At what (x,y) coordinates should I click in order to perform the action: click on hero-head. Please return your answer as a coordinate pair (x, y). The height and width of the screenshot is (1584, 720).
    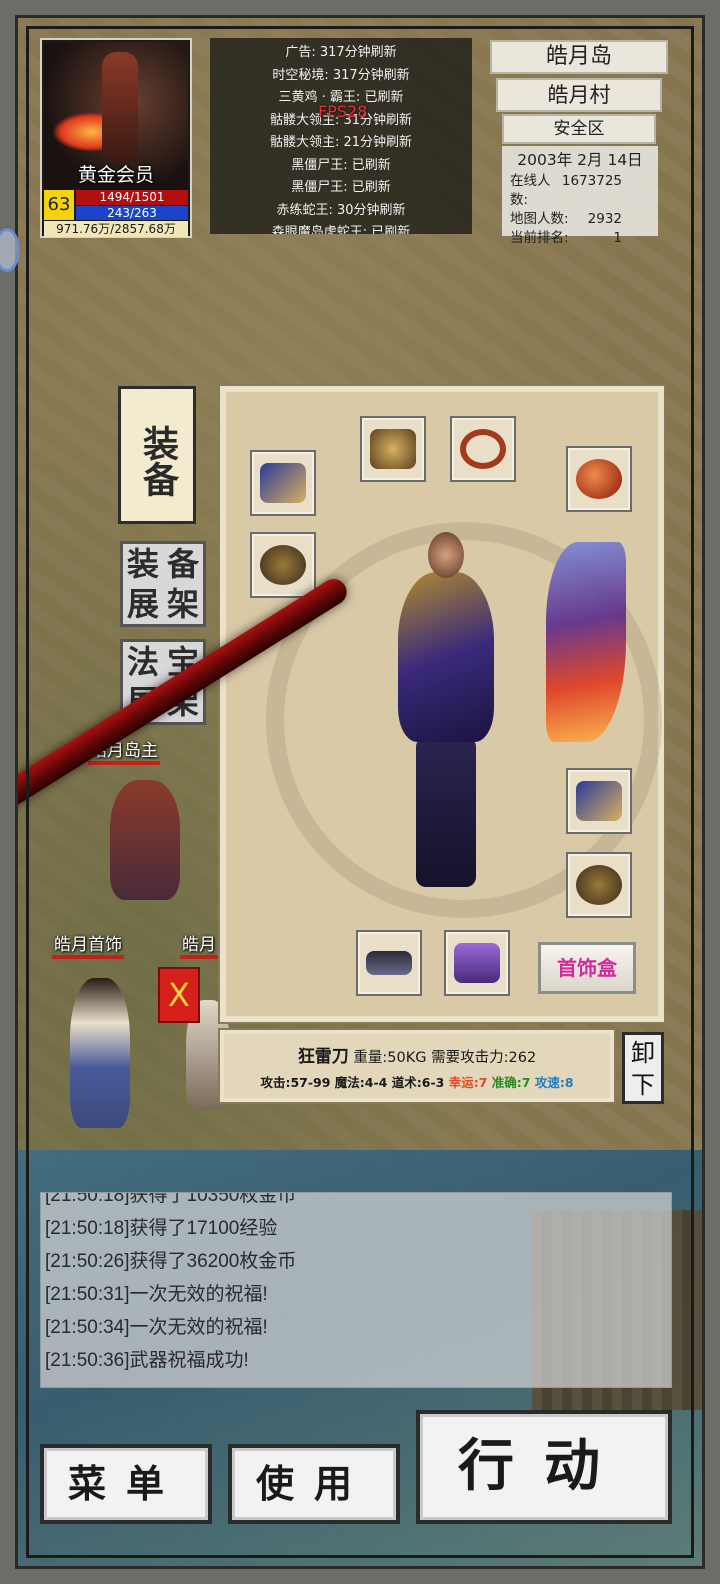
    Looking at the image, I should click on (446, 555).